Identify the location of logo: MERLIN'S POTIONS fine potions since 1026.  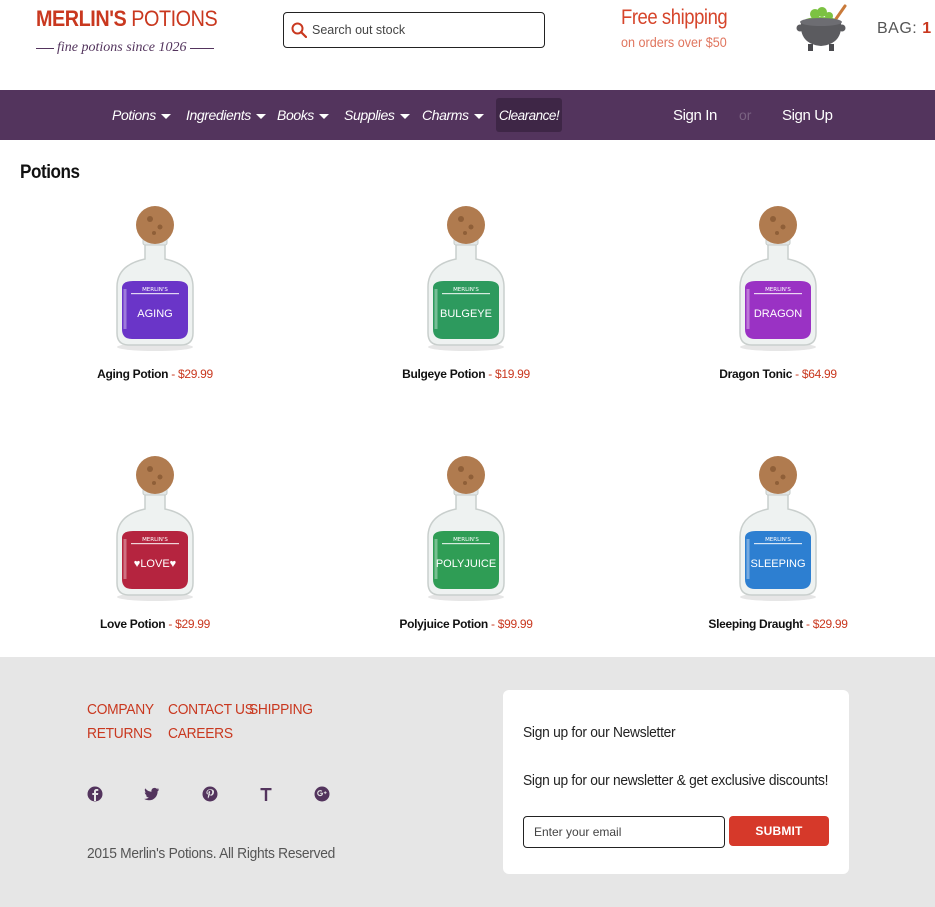
(127, 30).